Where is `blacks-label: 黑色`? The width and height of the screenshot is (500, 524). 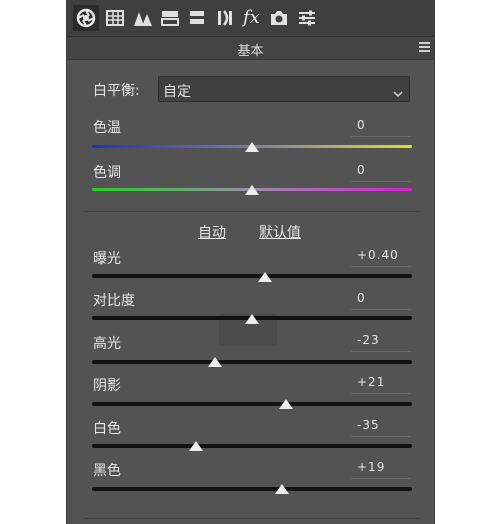
blacks-label: 黑色 is located at coordinates (107, 471).